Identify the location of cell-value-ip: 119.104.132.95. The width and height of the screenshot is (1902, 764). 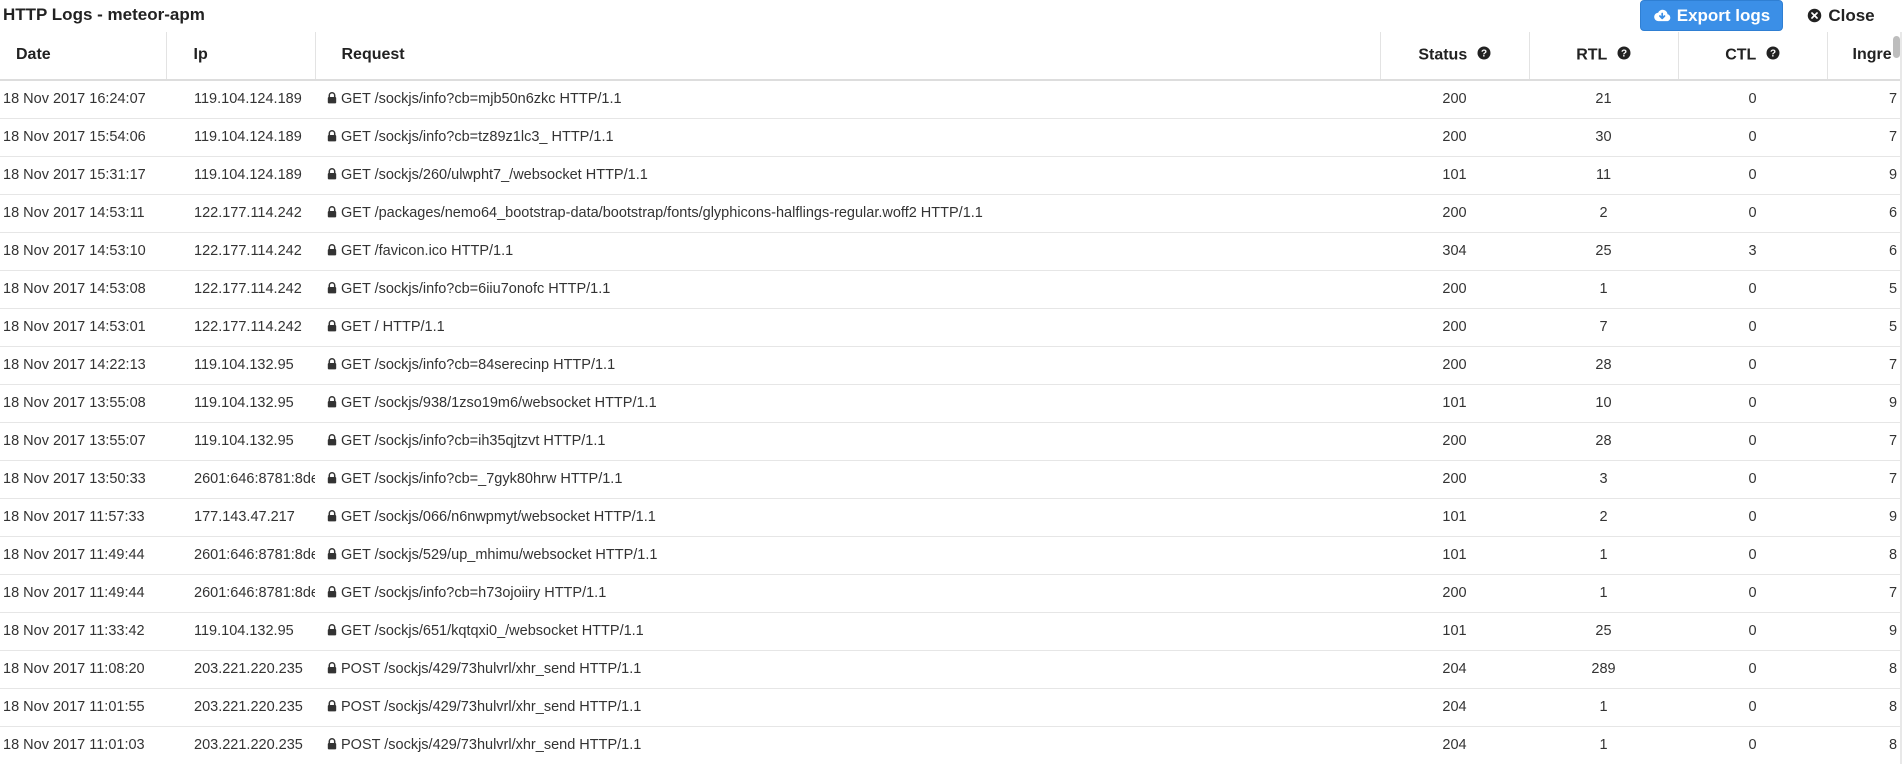
(244, 365).